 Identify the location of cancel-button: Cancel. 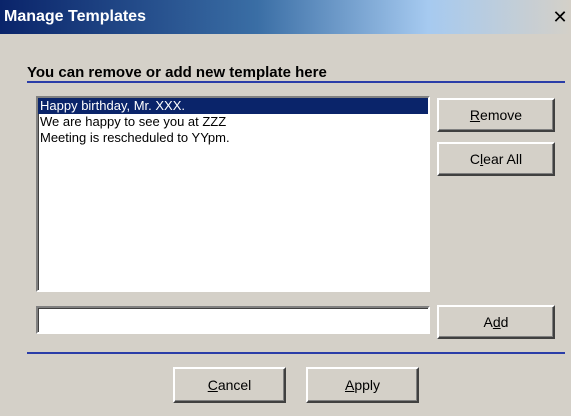
(229, 385).